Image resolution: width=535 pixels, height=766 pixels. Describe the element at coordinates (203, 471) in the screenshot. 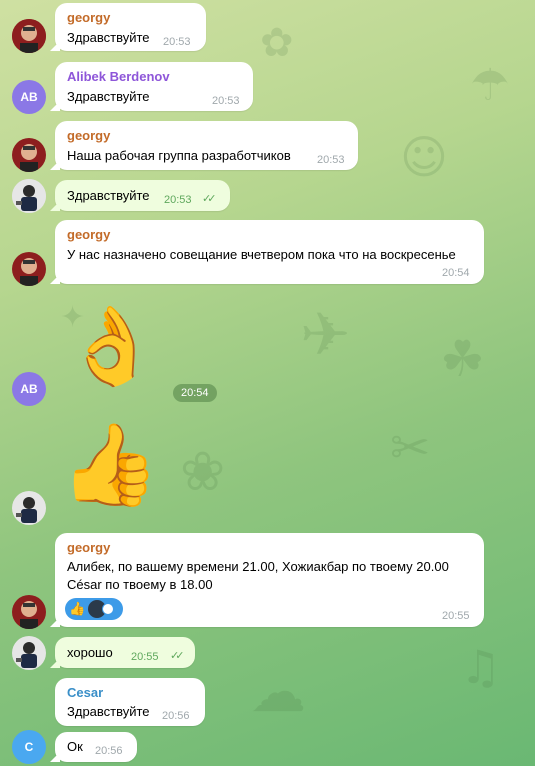

I see `background-doodle: ❀` at that location.